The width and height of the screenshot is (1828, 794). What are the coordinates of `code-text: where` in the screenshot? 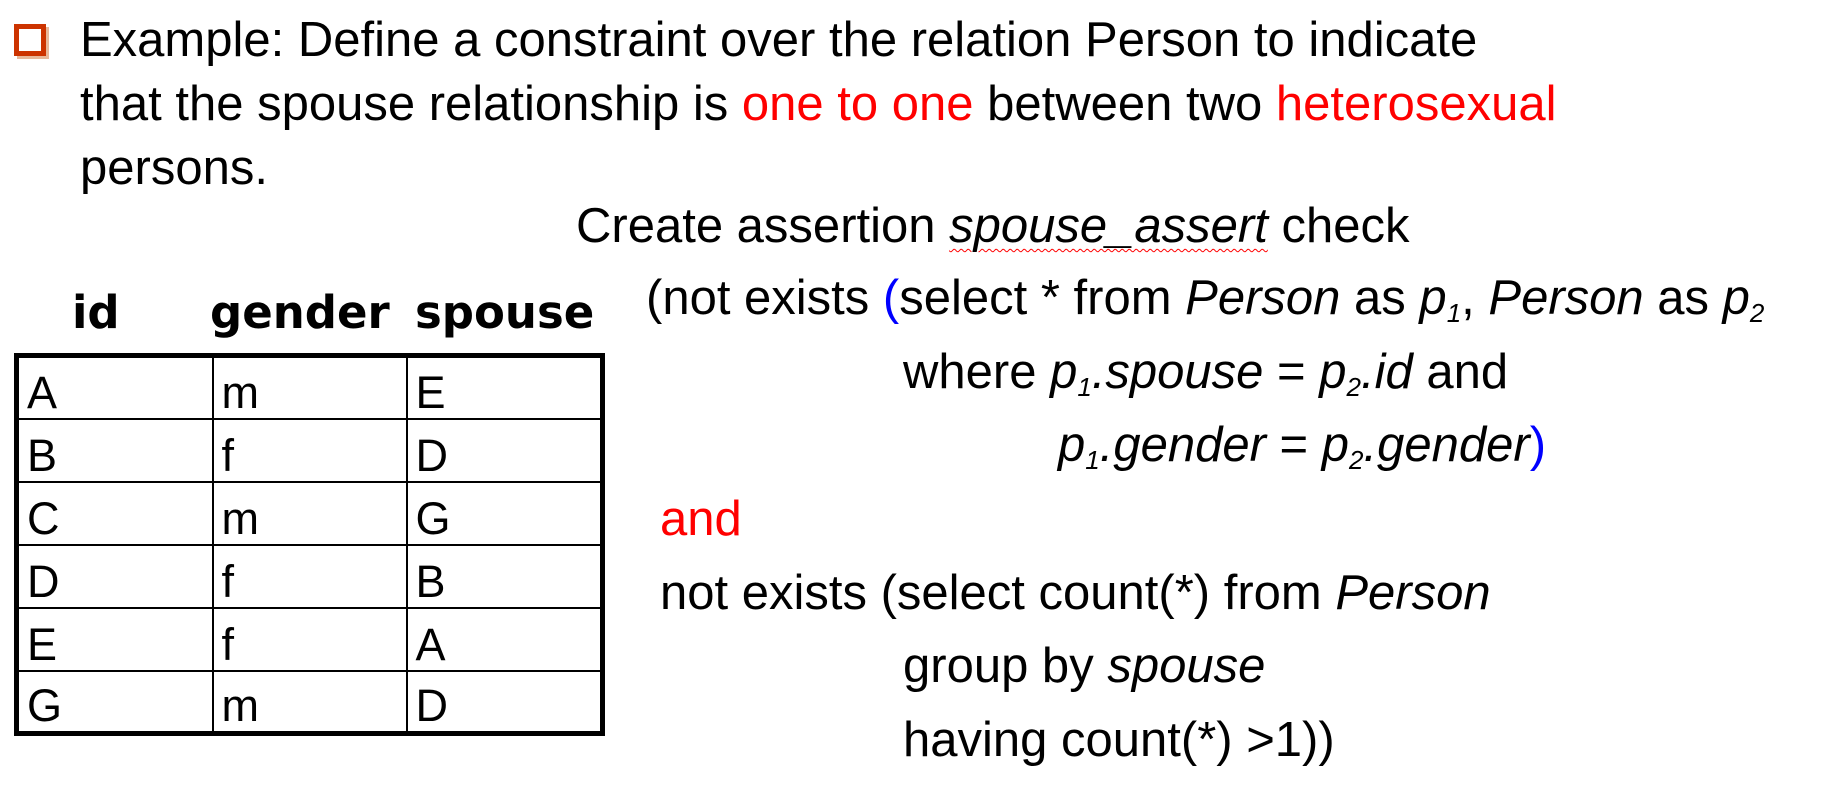 It's located at (977, 372).